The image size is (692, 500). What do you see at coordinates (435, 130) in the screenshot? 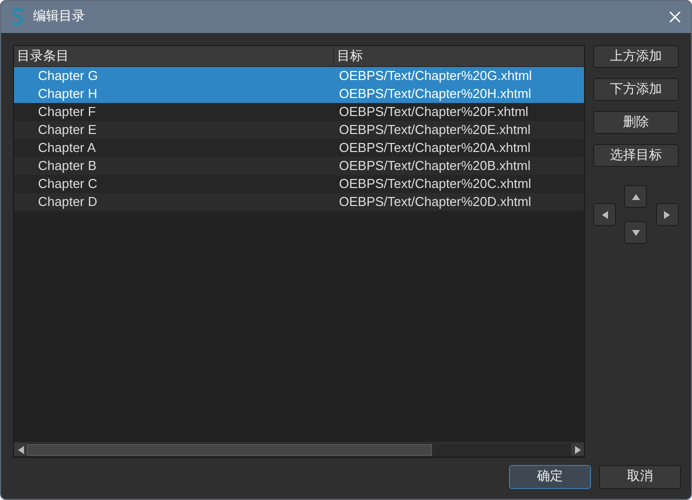
I see `table-cell-text: OEBPS/Text/Chapter%20E.xhtml` at bounding box center [435, 130].